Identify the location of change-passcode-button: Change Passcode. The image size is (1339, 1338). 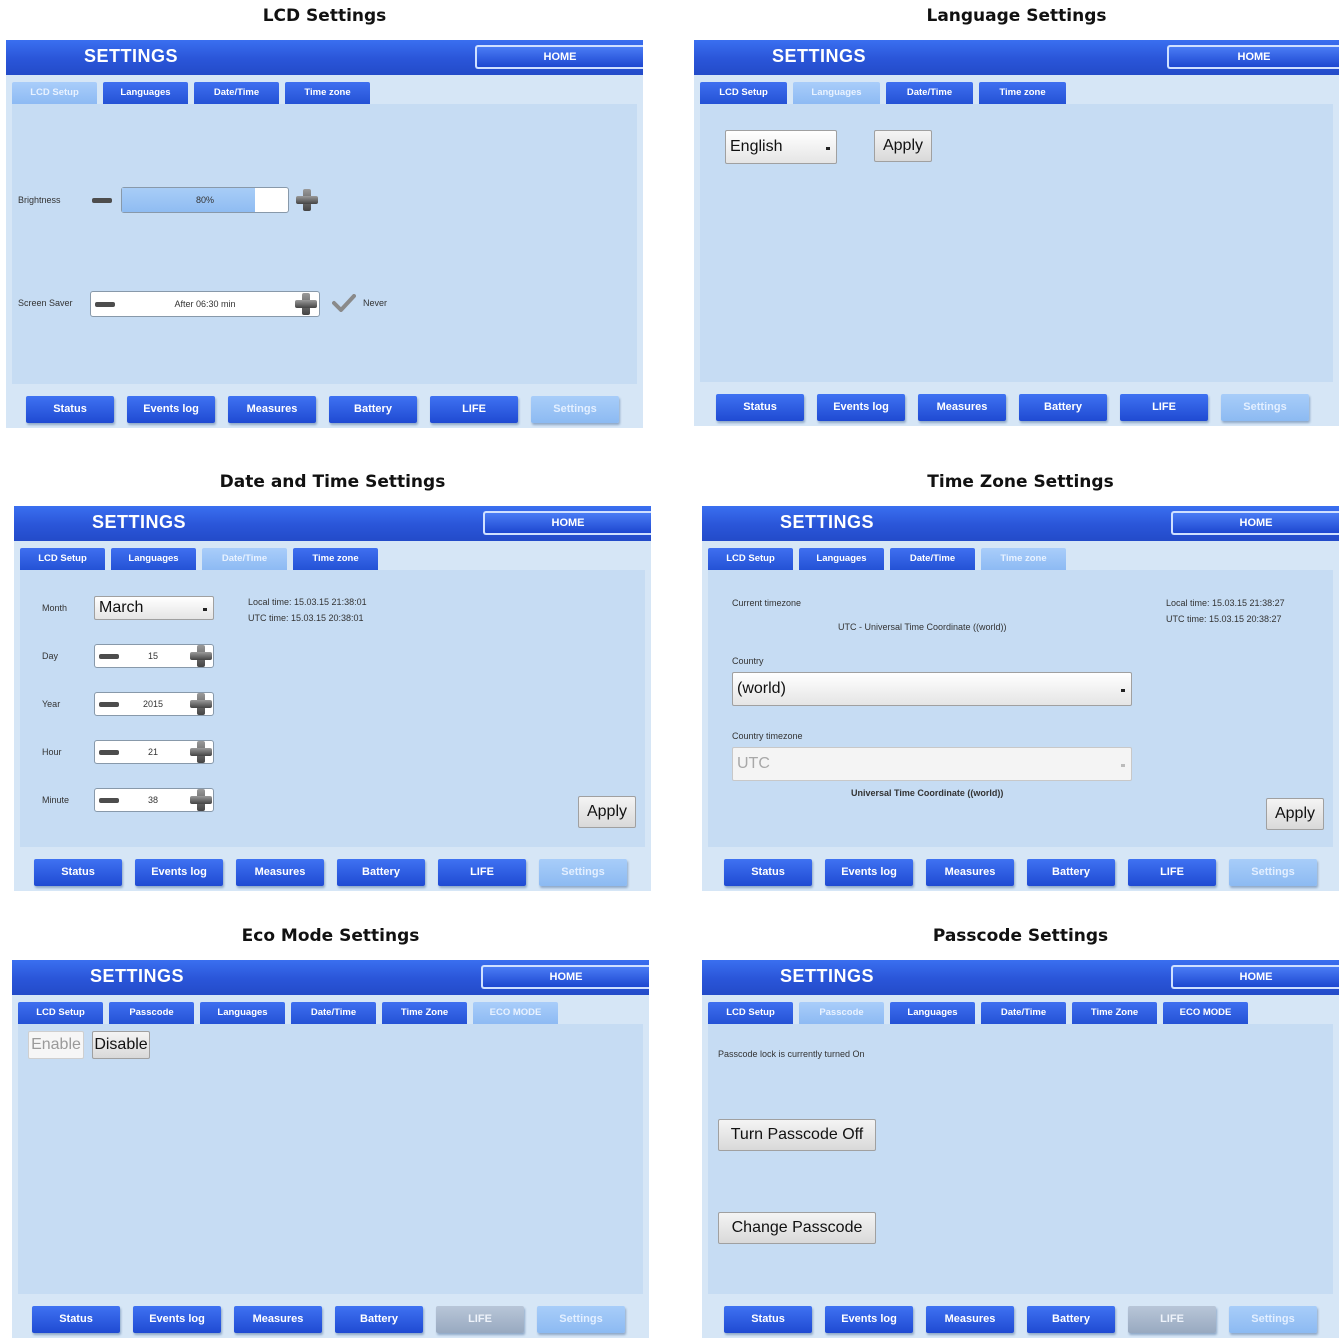
(797, 1228).